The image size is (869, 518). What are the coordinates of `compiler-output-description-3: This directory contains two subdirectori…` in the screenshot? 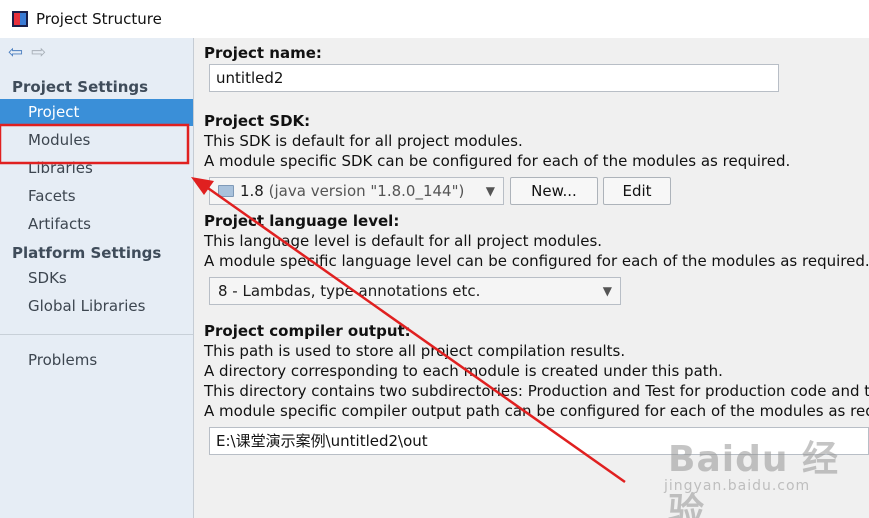 It's located at (536, 391).